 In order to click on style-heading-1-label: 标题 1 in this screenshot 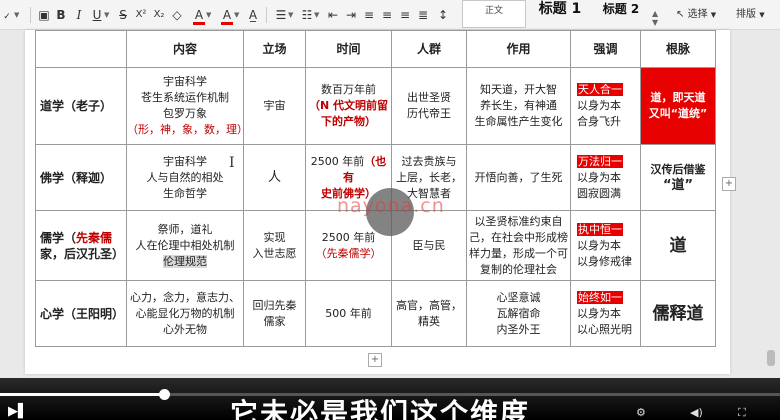, I will do `click(560, 9)`.